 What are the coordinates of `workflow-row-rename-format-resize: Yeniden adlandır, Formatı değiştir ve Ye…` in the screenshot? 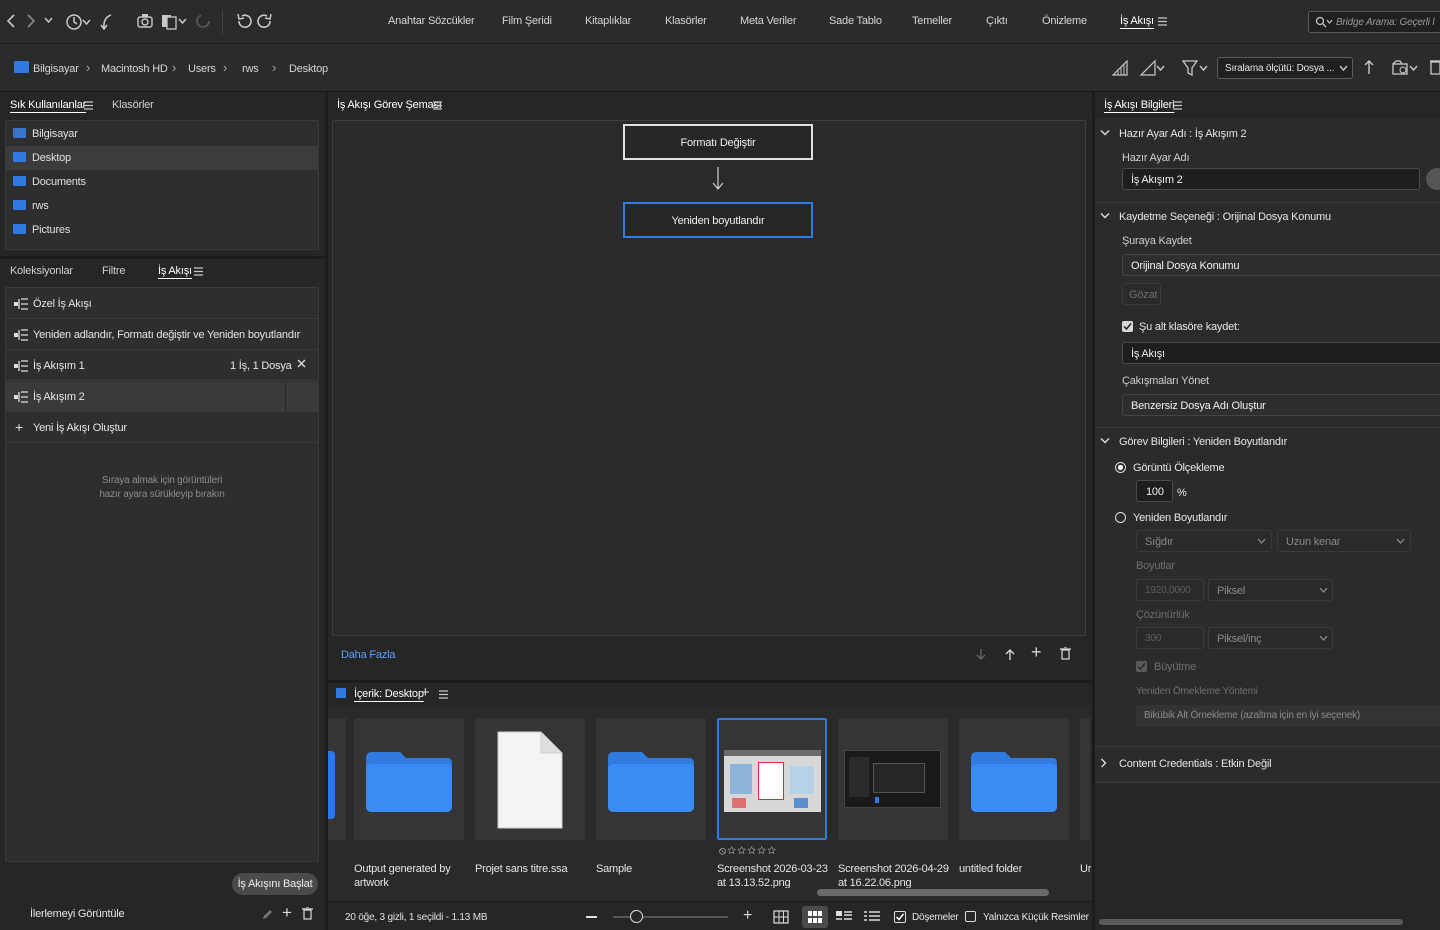 It's located at (162, 335).